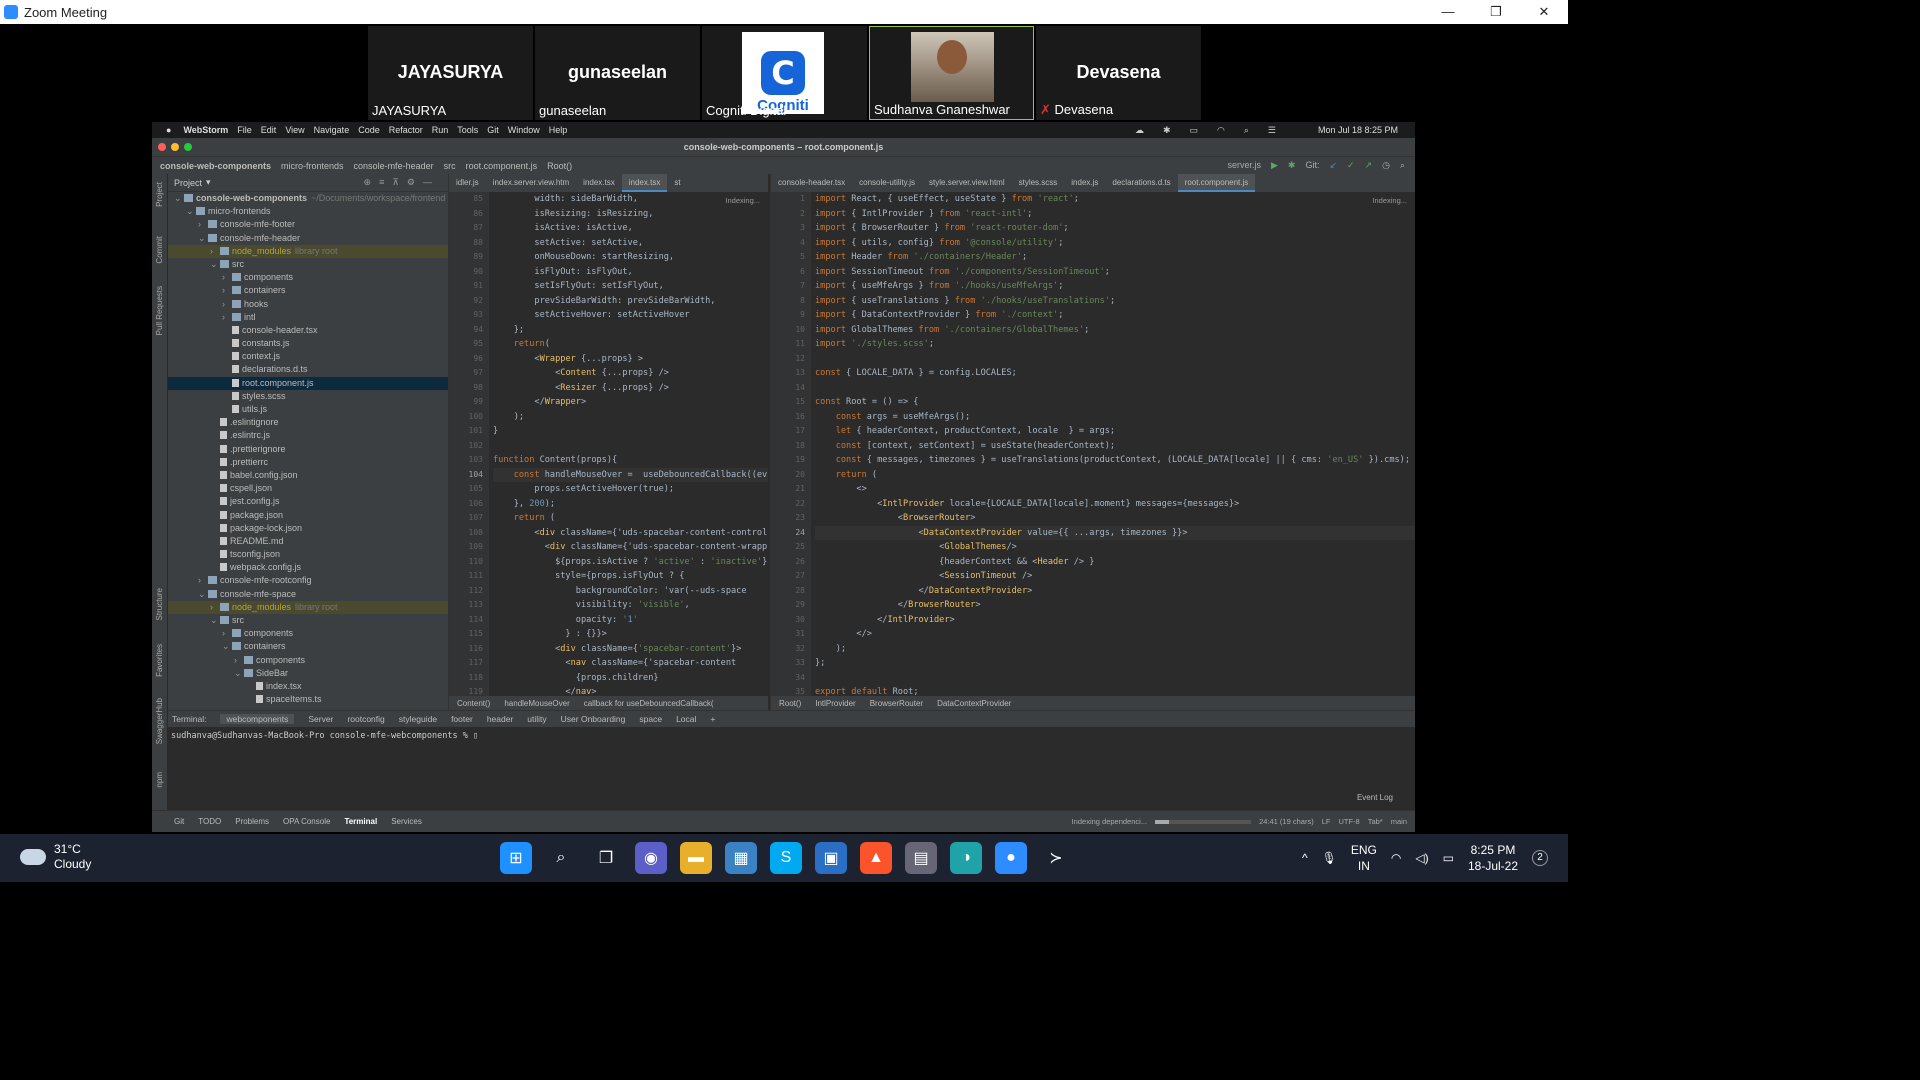 The width and height of the screenshot is (1920, 1080). Describe the element at coordinates (269, 130) in the screenshot. I see `menu-edit: Edit` at that location.